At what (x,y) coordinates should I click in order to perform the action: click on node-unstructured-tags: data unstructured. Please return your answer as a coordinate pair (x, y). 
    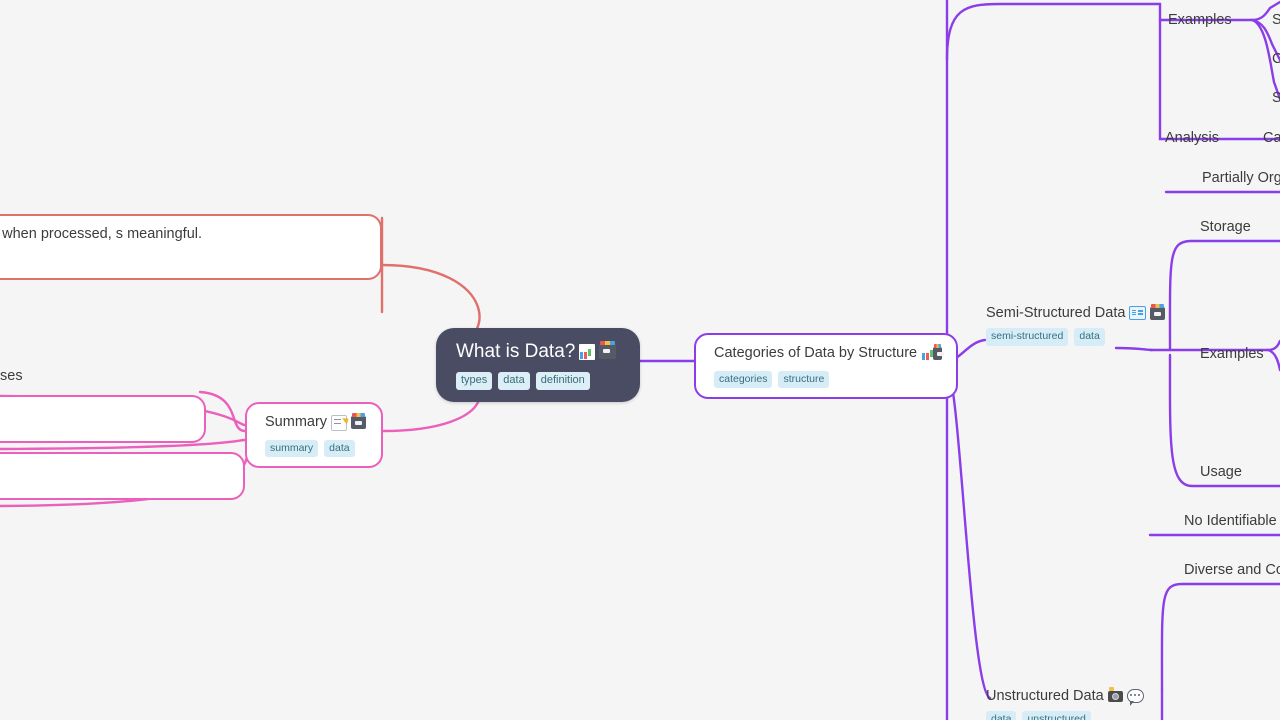
    Looking at the image, I should click on (1065, 715).